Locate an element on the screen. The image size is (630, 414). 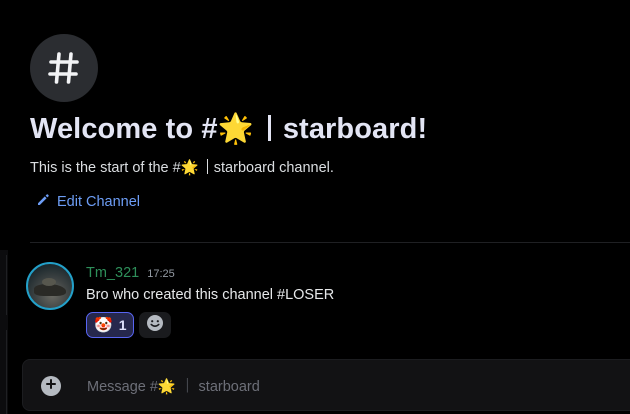
clown-emoji: 🤡 is located at coordinates (103, 325).